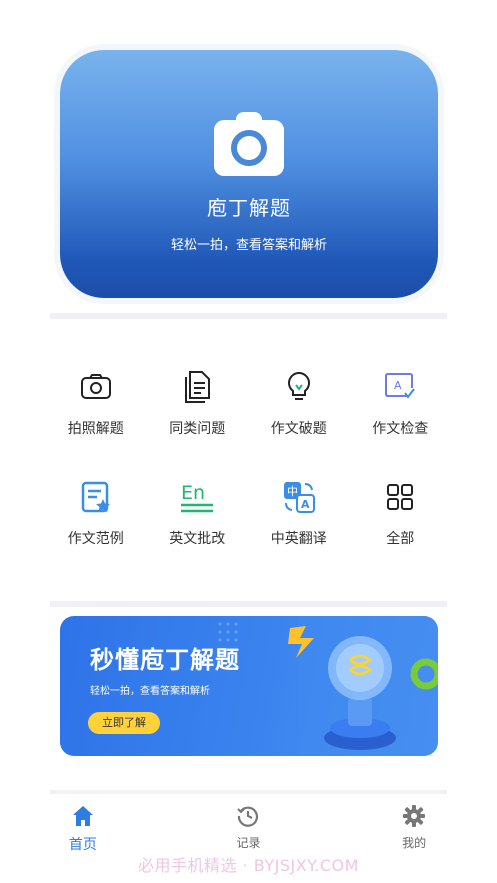  I want to click on tool-label: 拍照解题, so click(95, 429).